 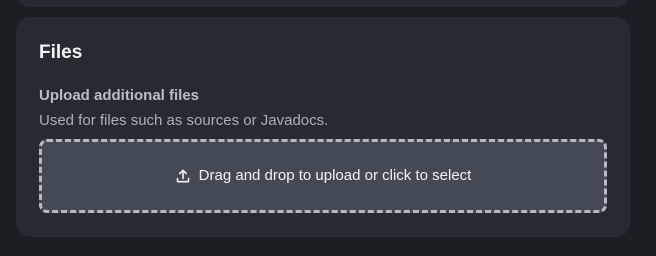 What do you see at coordinates (61, 52) in the screenshot?
I see `files-title: Files` at bounding box center [61, 52].